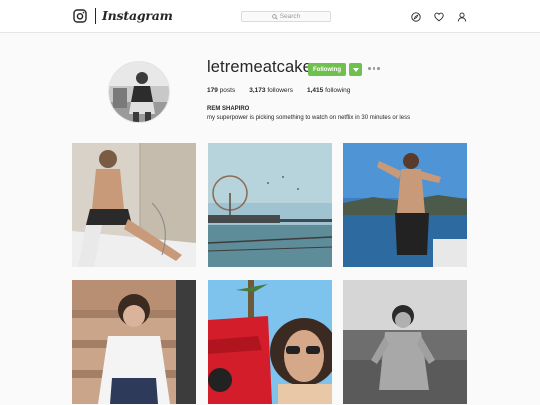 The height and width of the screenshot is (405, 540). Describe the element at coordinates (139, 92) in the screenshot. I see `profile-avatar` at that location.